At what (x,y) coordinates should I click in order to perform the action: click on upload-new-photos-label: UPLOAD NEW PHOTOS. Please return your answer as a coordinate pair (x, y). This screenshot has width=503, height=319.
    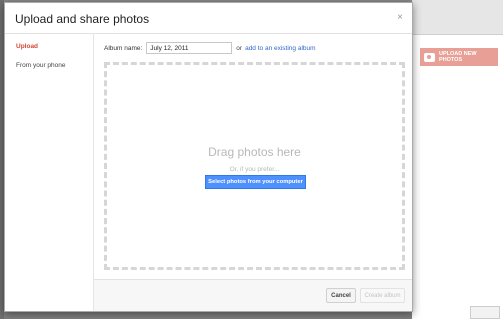
    Looking at the image, I should click on (458, 57).